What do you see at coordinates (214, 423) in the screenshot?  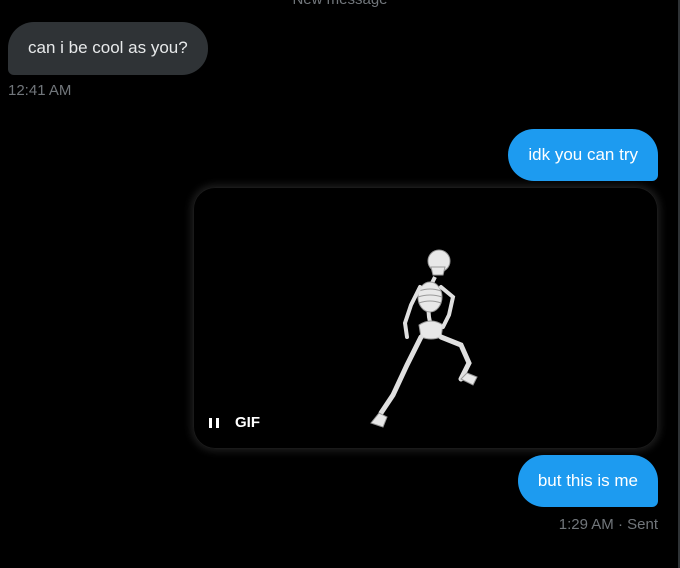 I see `pause-icon` at bounding box center [214, 423].